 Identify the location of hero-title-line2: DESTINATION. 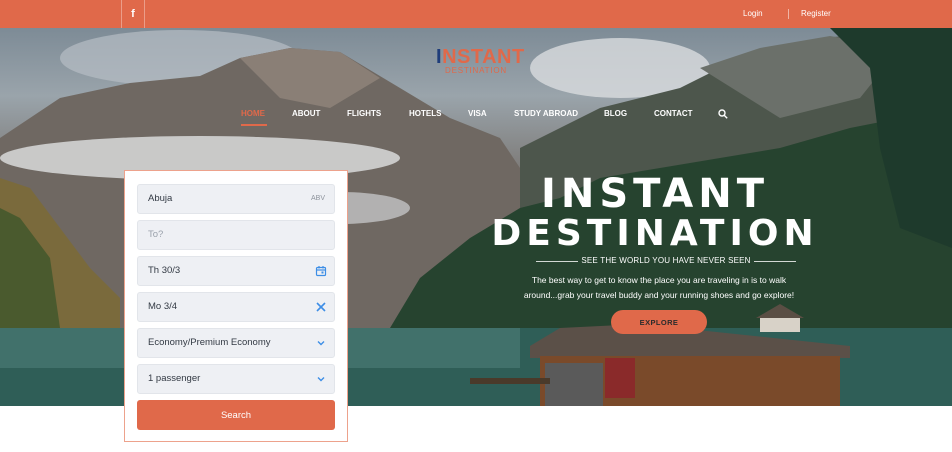
(655, 233).